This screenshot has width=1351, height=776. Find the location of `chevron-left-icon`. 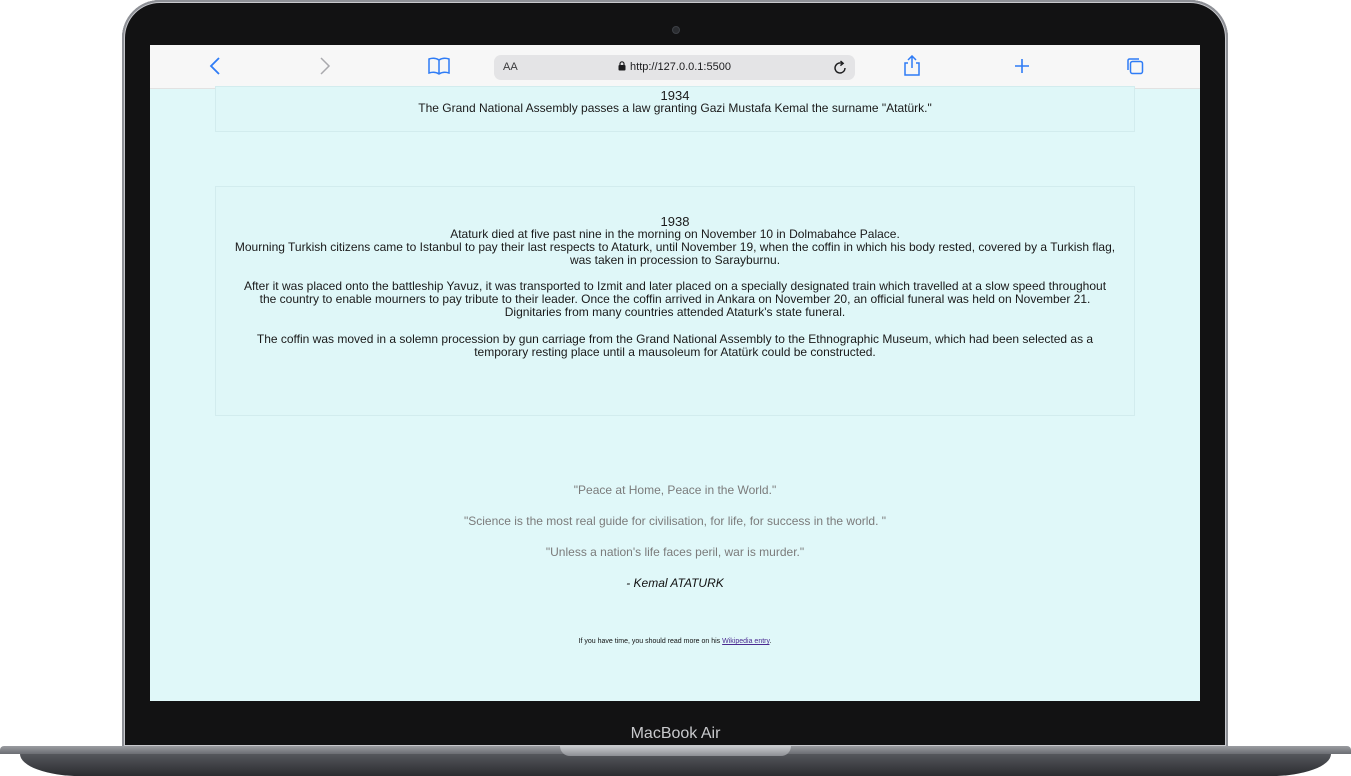

chevron-left-icon is located at coordinates (214, 66).